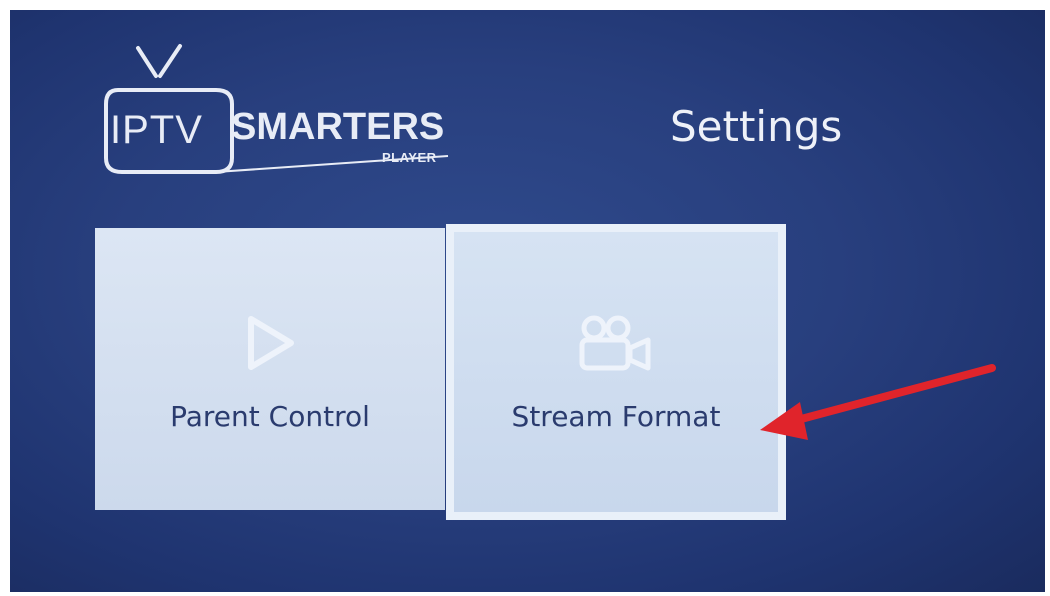 Image resolution: width=1050 pixels, height=596 pixels. Describe the element at coordinates (156, 130) in the screenshot. I see `logo-text-iptv: IPTV` at that location.